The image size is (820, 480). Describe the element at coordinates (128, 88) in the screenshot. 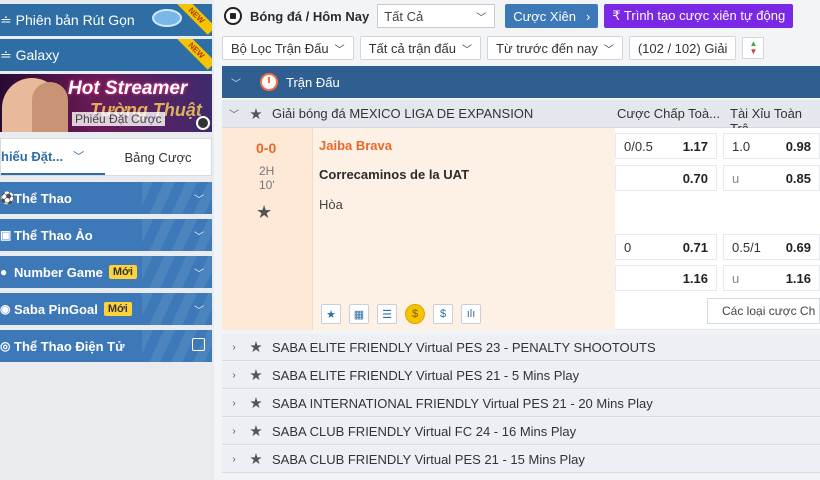

I see `banner-title: Hot Streamer` at that location.